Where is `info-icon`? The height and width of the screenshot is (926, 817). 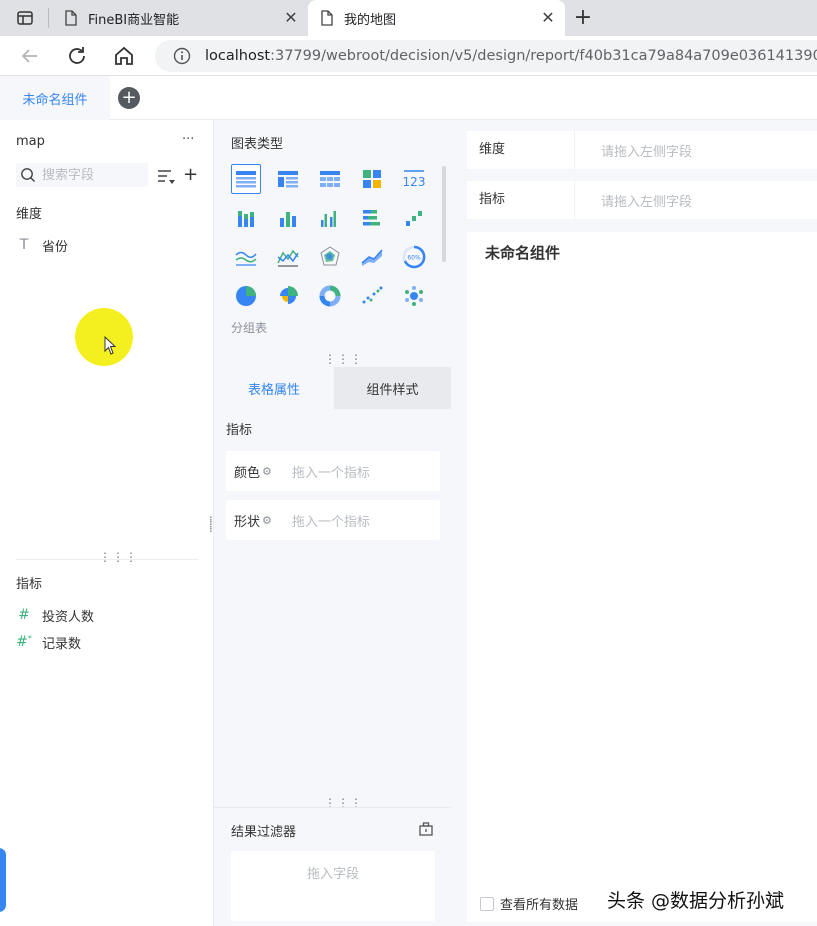 info-icon is located at coordinates (182, 56).